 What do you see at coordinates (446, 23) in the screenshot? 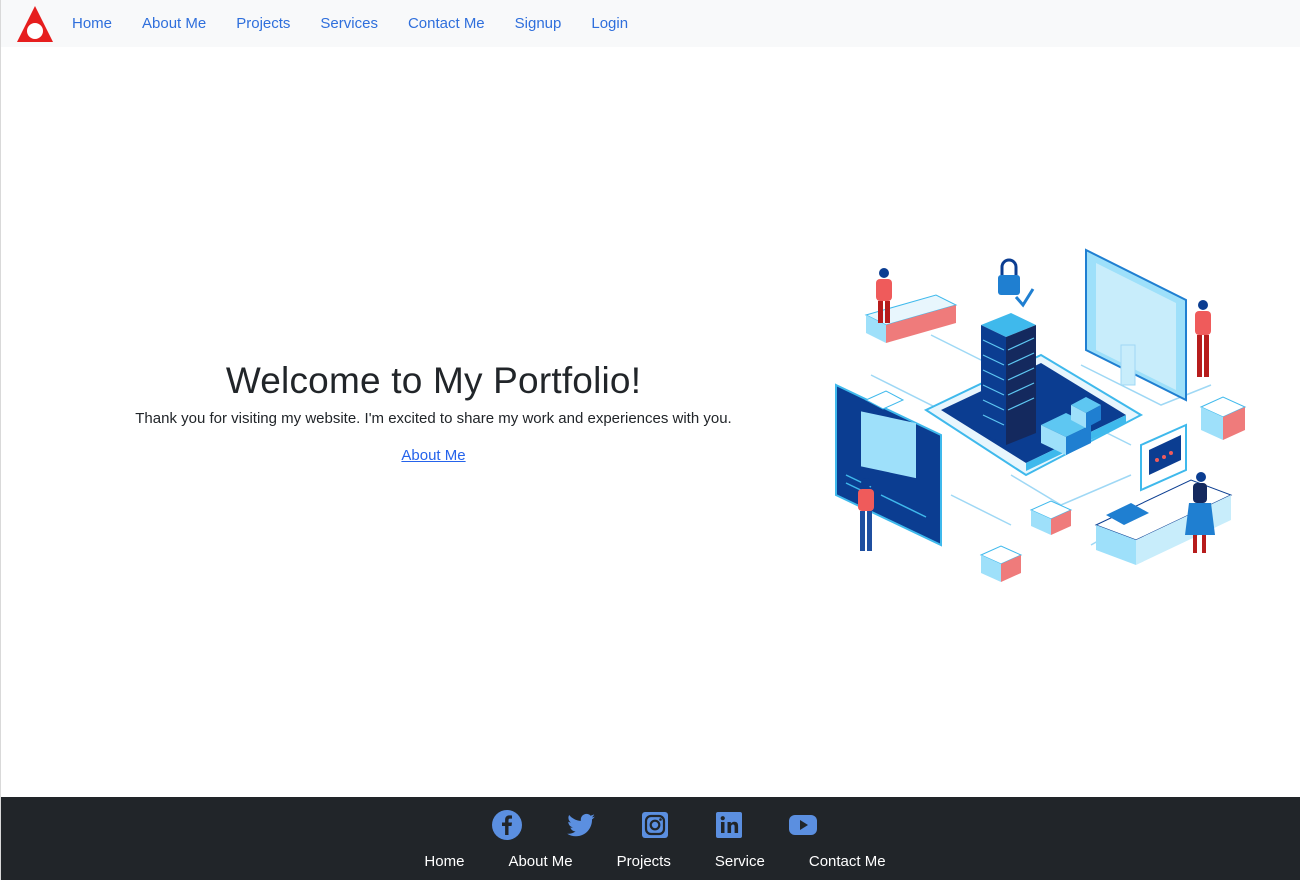
I see `nav-link-contact-me: Contact Me` at bounding box center [446, 23].